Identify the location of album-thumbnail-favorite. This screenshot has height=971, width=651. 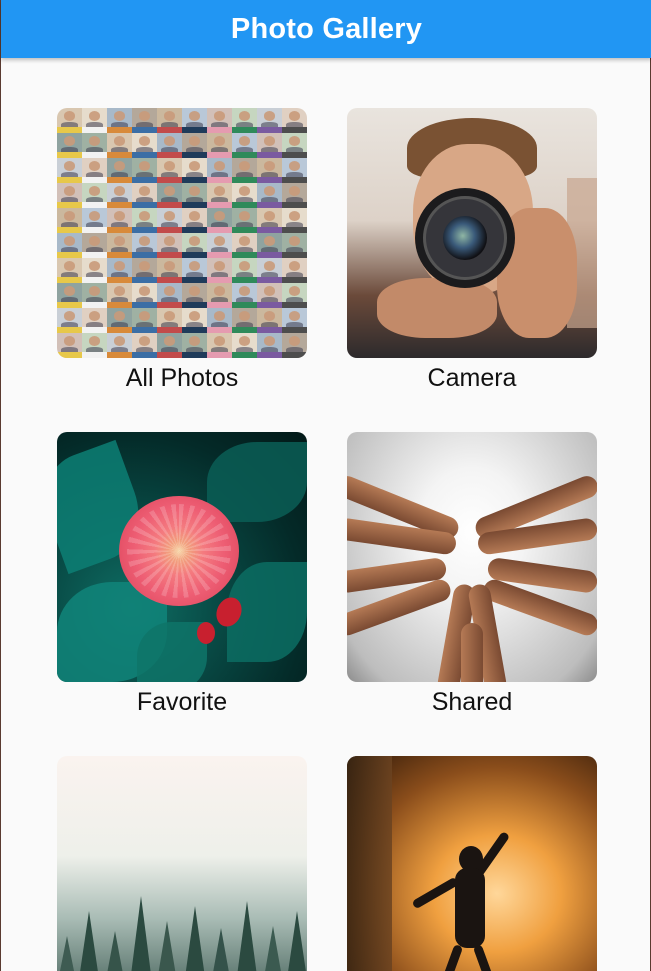
(182, 557).